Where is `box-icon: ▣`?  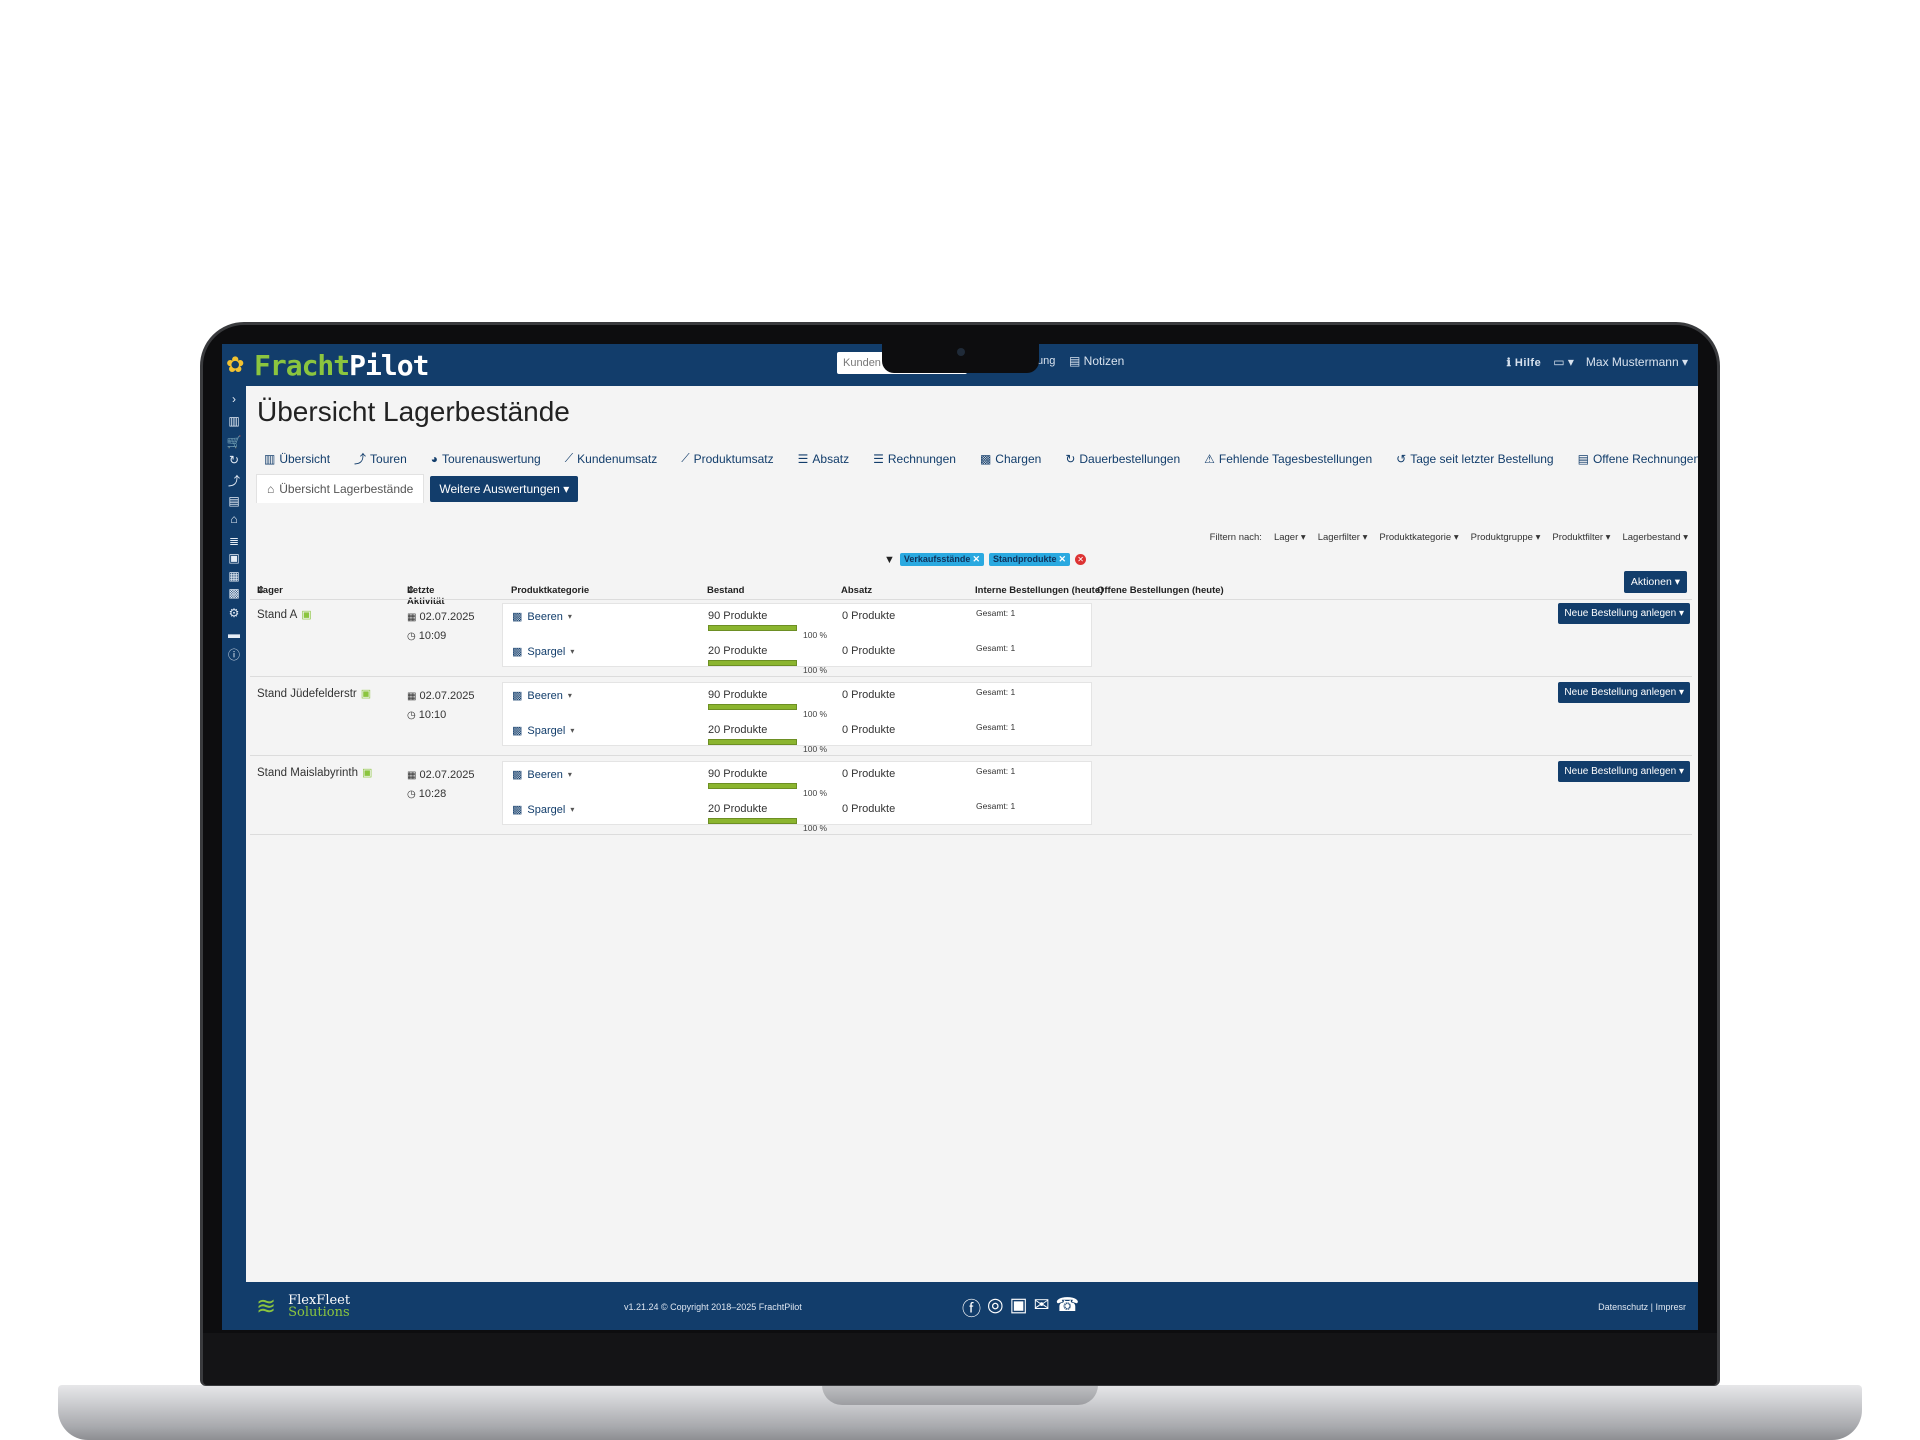
box-icon: ▣ is located at coordinates (234, 558).